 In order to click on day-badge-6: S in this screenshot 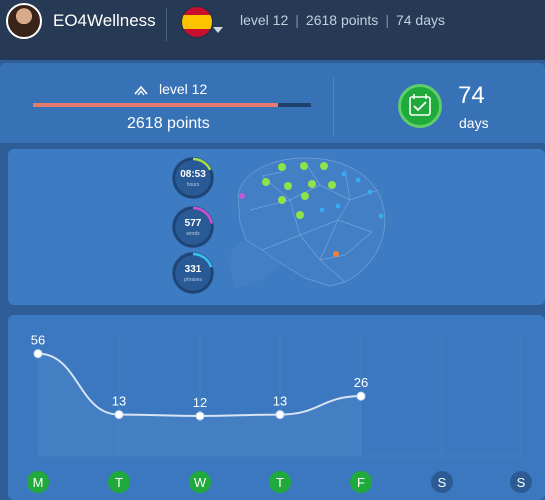, I will do `click(521, 482)`.